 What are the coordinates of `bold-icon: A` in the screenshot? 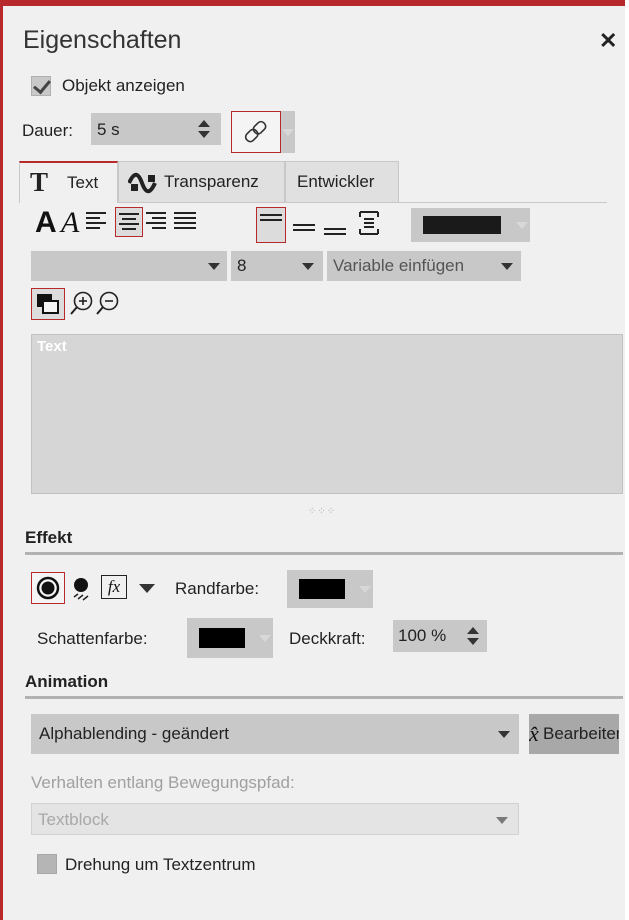 It's located at (46, 223).